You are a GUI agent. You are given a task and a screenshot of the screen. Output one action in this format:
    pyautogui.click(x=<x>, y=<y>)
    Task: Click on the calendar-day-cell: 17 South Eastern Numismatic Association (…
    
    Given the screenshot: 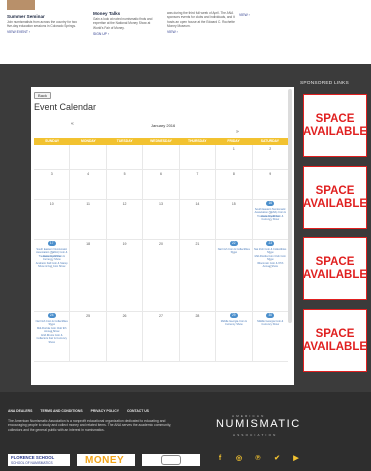 What is the action you would take?
    pyautogui.click(x=52, y=276)
    